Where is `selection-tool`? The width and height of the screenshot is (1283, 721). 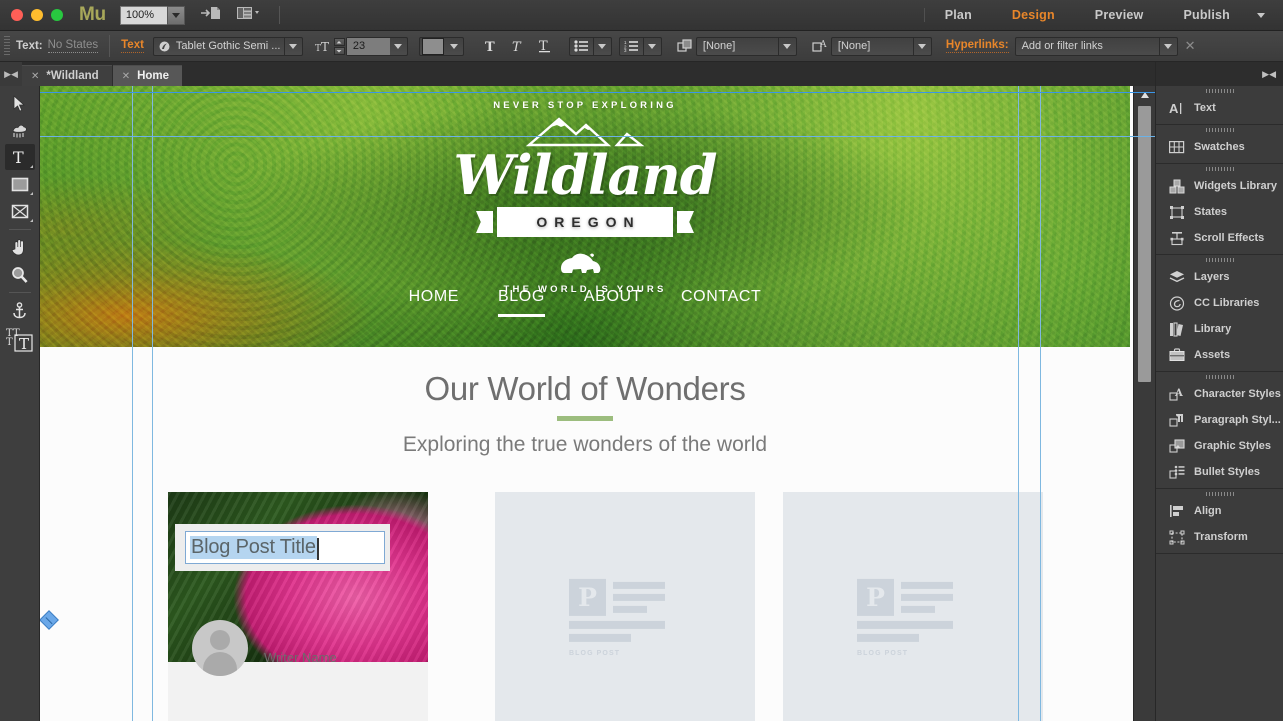 selection-tool is located at coordinates (20, 103).